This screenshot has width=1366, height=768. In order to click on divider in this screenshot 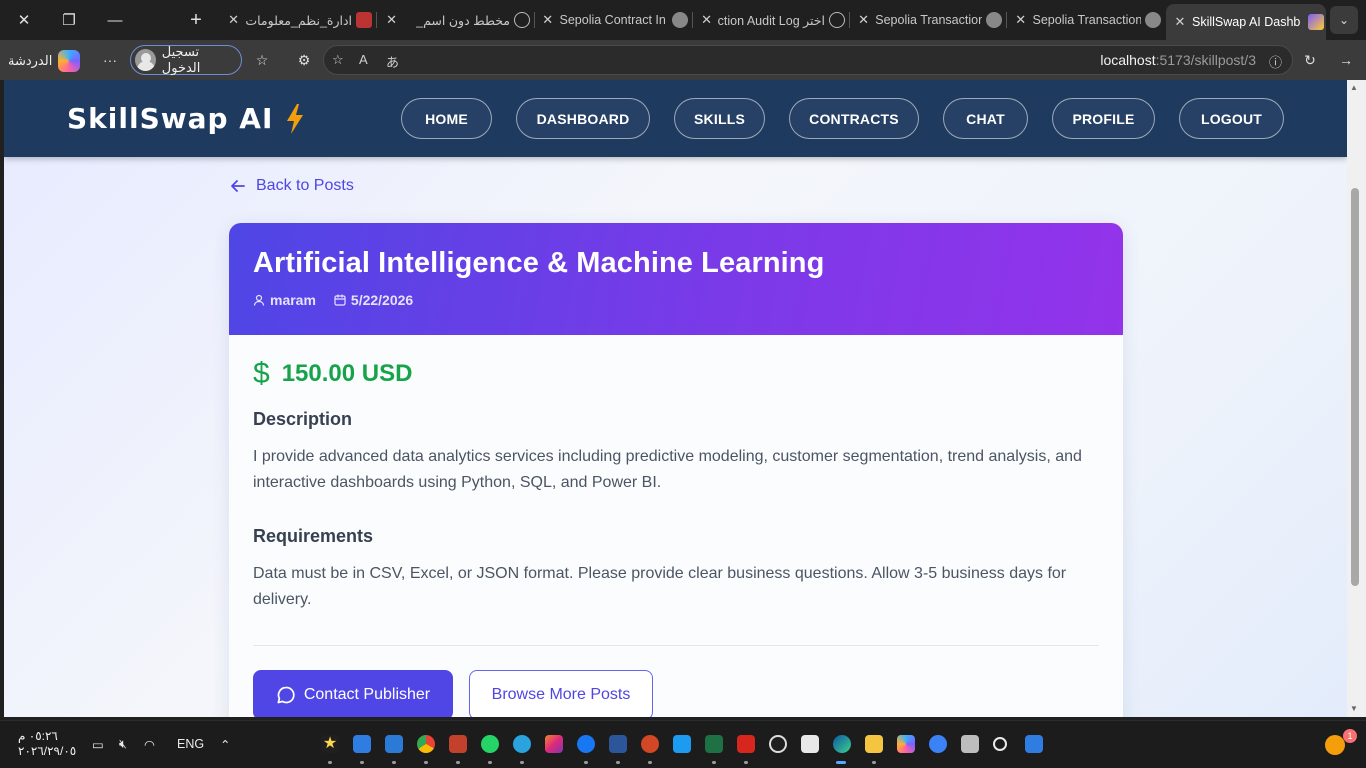, I will do `click(676, 645)`.